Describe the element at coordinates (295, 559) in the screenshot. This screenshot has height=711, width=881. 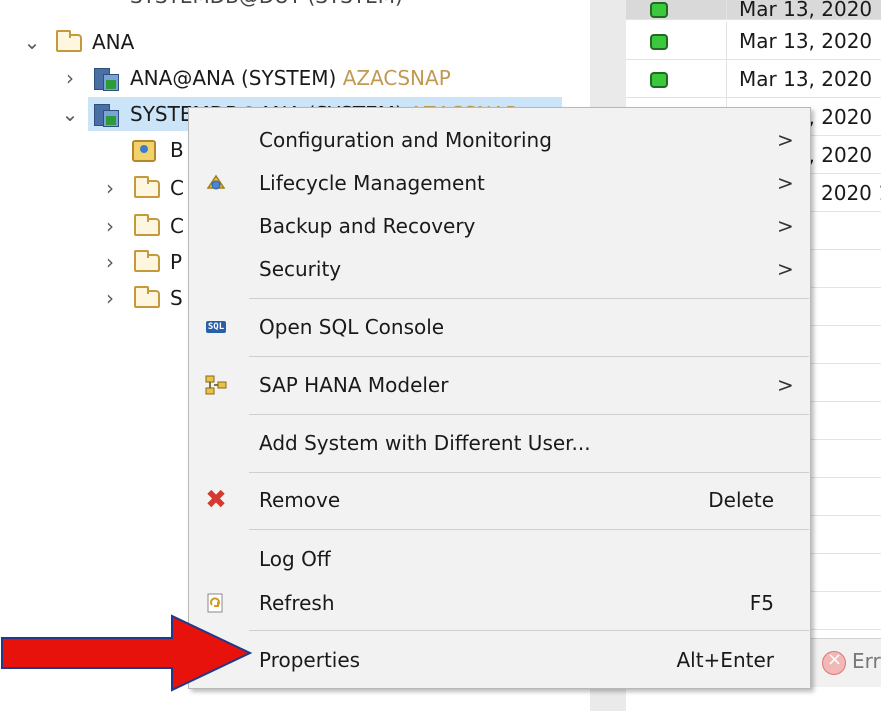
I see `menu-item-label: Log Off` at that location.